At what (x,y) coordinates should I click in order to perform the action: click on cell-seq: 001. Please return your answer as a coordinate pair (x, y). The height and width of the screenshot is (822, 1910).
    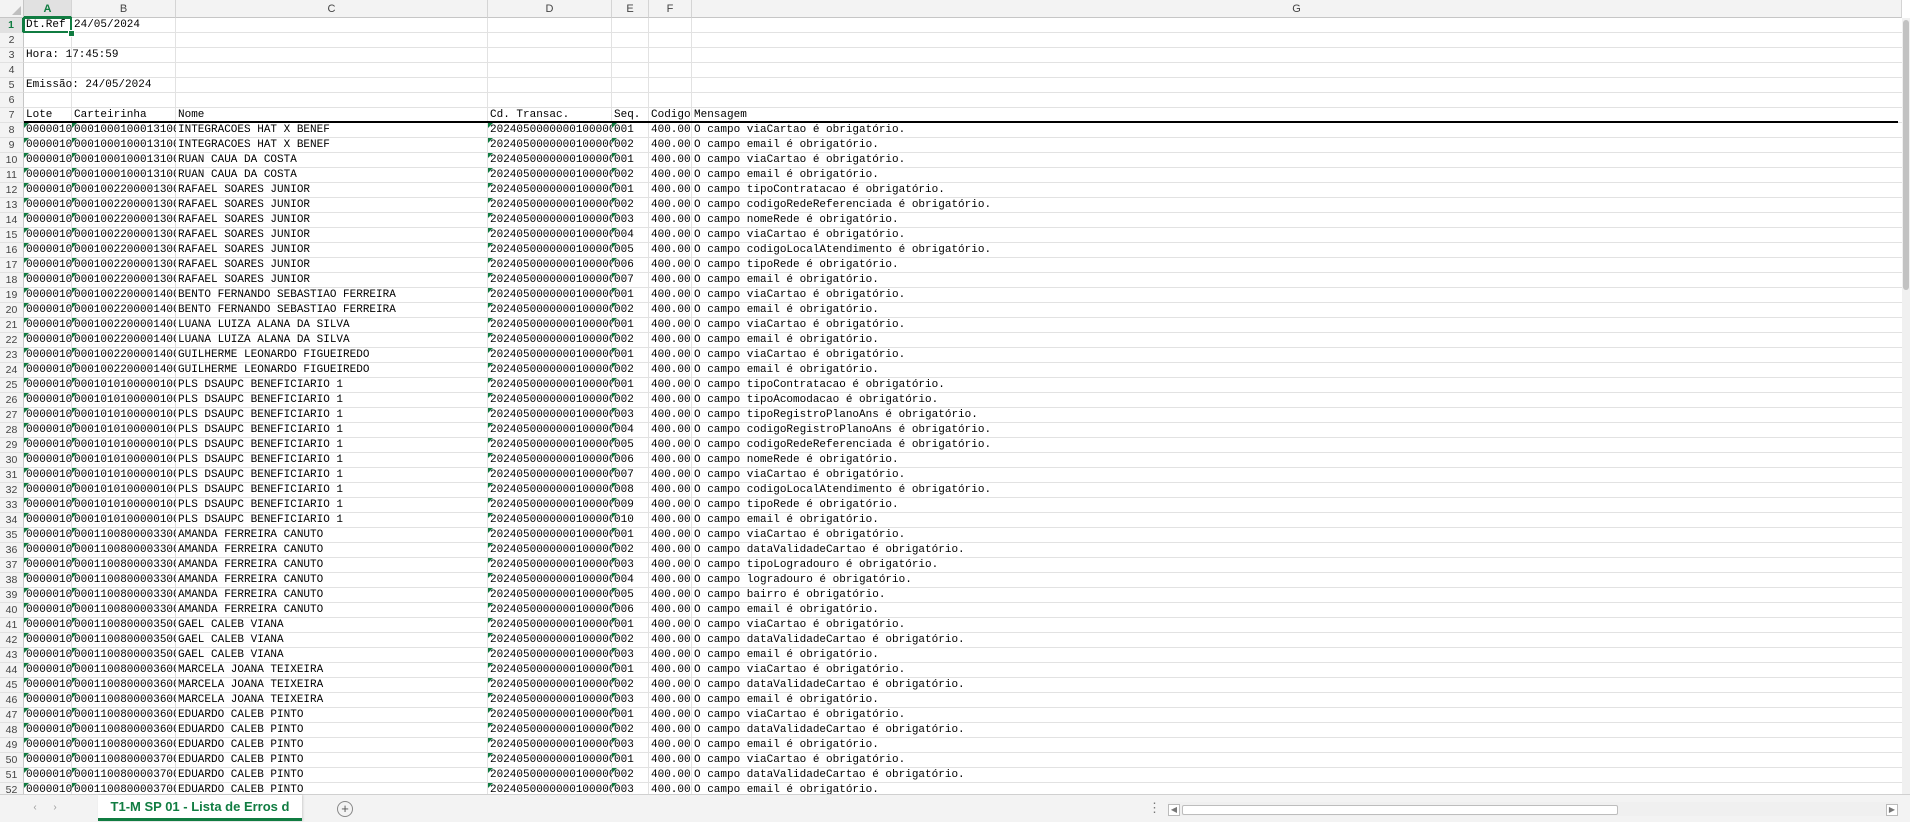
    Looking at the image, I should click on (631, 190).